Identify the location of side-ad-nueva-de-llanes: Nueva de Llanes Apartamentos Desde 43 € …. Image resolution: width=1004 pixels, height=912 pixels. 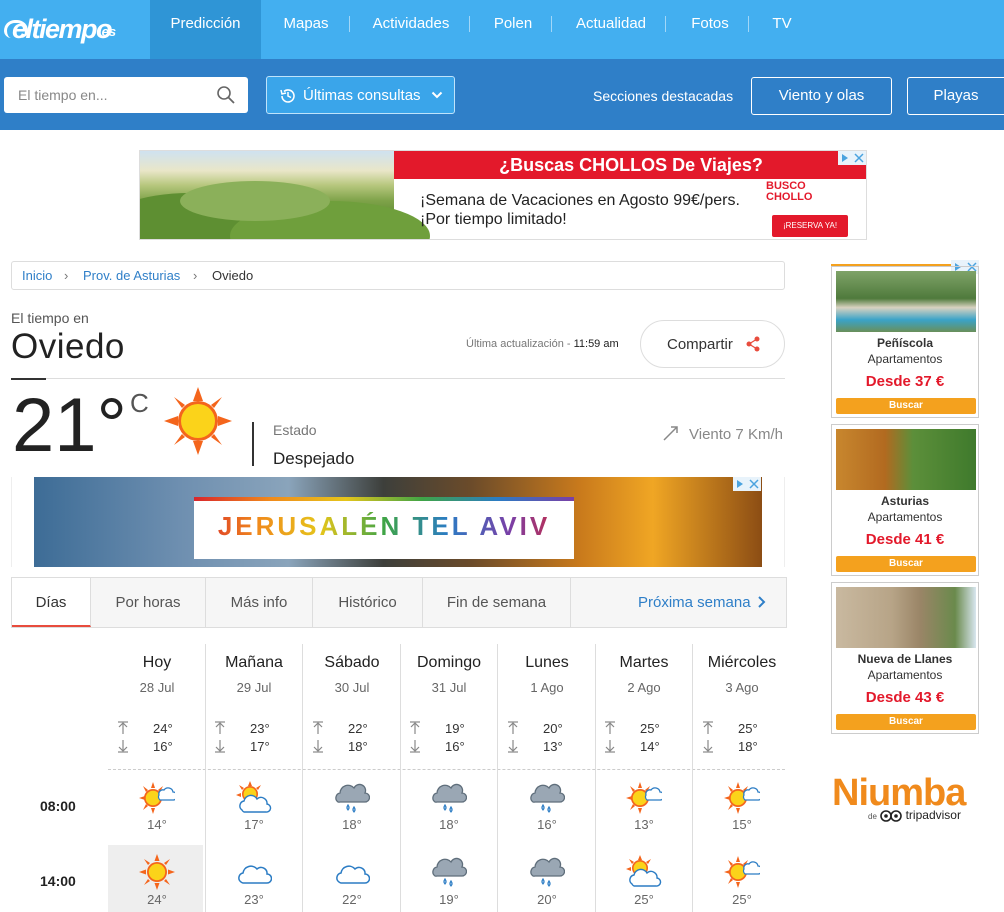
(905, 658).